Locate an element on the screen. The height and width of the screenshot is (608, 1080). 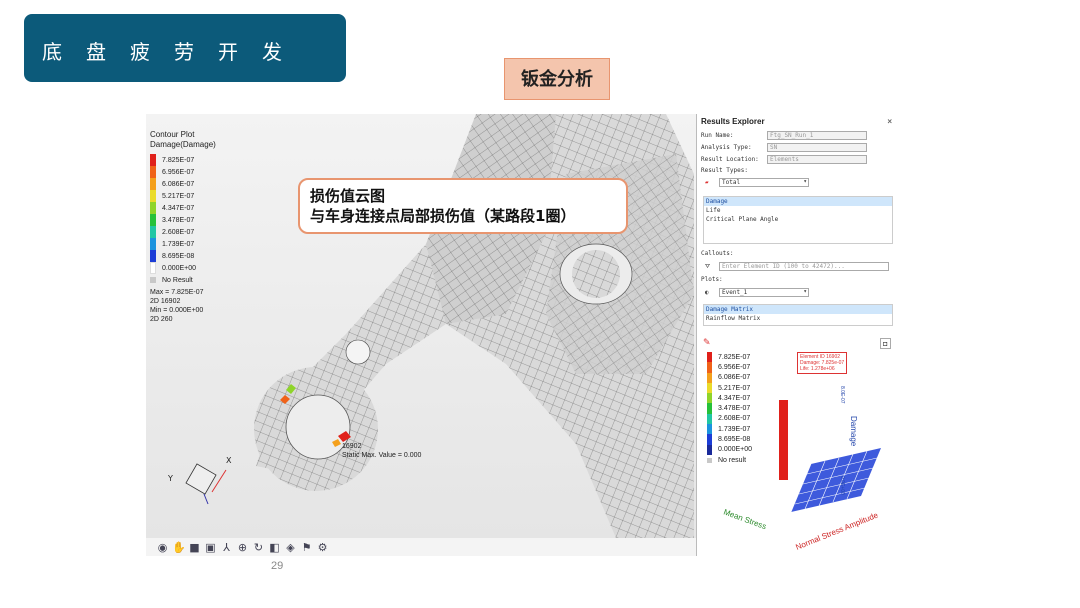
result-type-list: Damage Life Critical Plane Angle is located at coordinates (798, 220).